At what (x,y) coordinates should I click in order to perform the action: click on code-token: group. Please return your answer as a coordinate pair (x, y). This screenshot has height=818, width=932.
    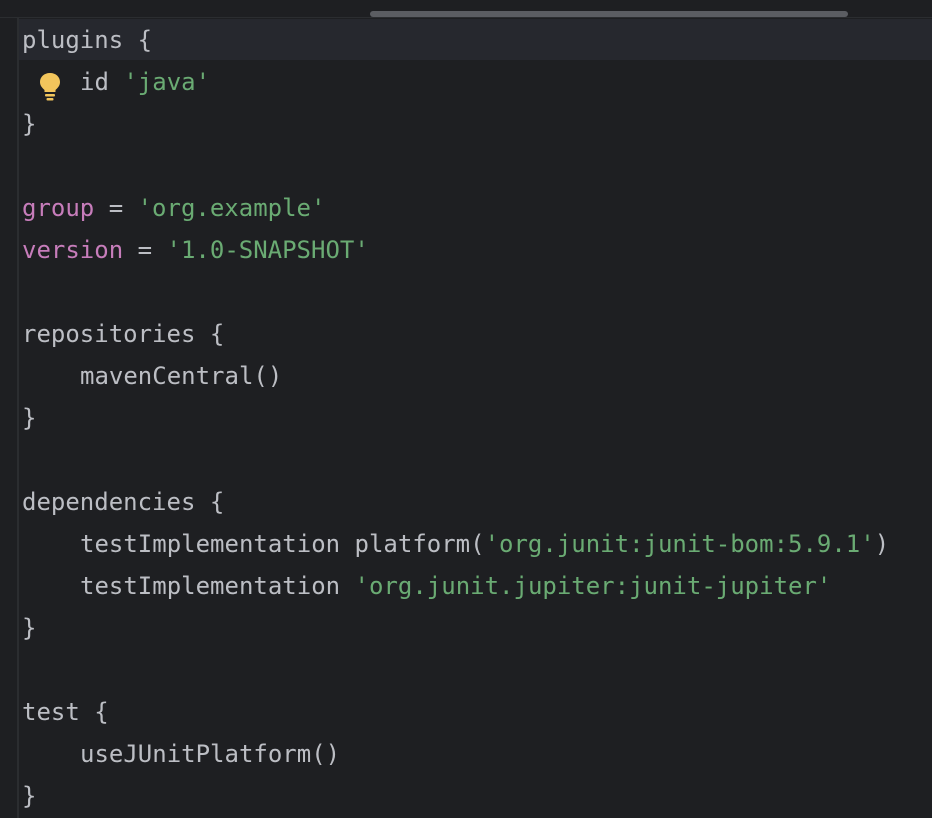
    Looking at the image, I should click on (58, 208).